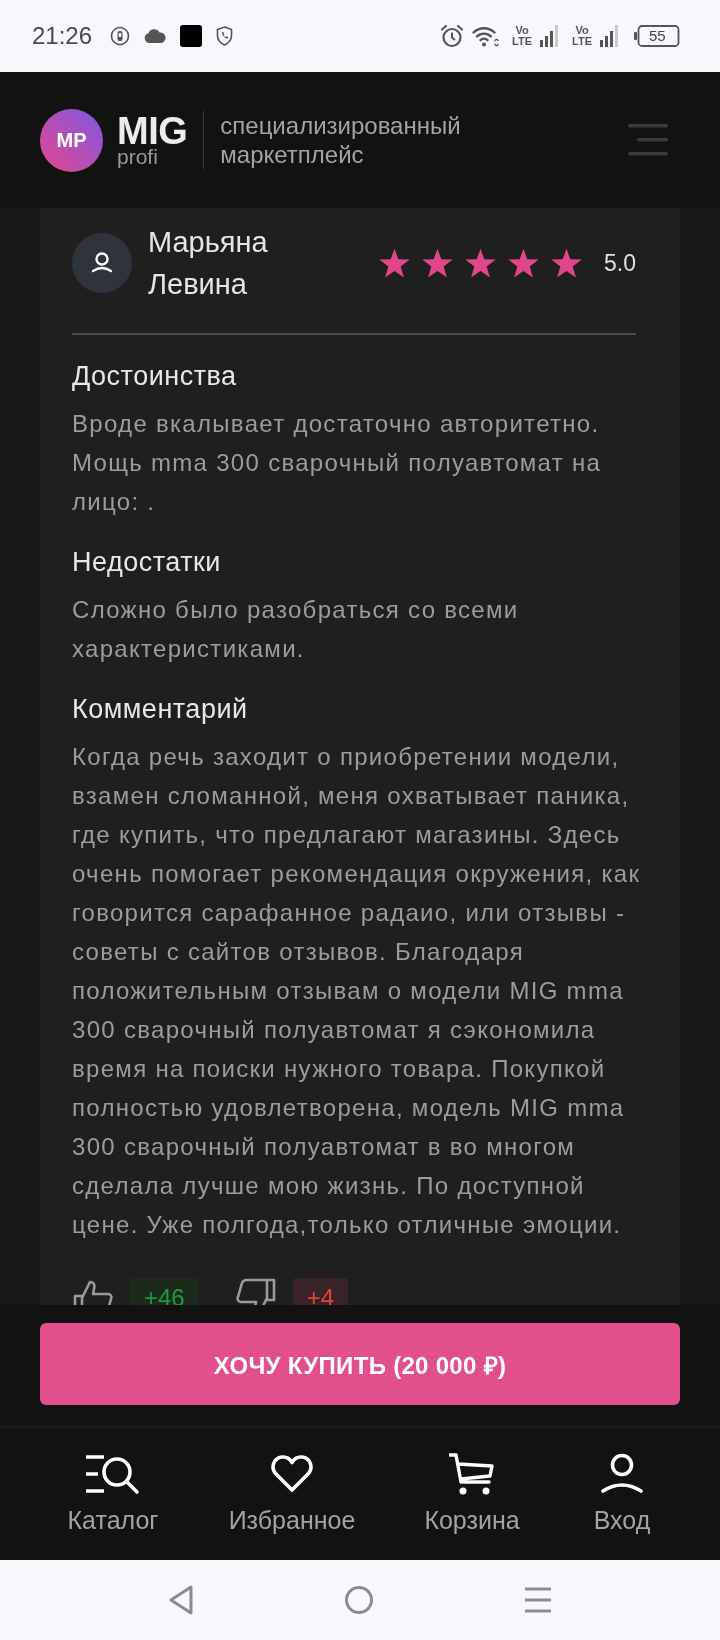 The image size is (720, 1640). Describe the element at coordinates (452, 36) in the screenshot. I see `alarm-icon` at that location.